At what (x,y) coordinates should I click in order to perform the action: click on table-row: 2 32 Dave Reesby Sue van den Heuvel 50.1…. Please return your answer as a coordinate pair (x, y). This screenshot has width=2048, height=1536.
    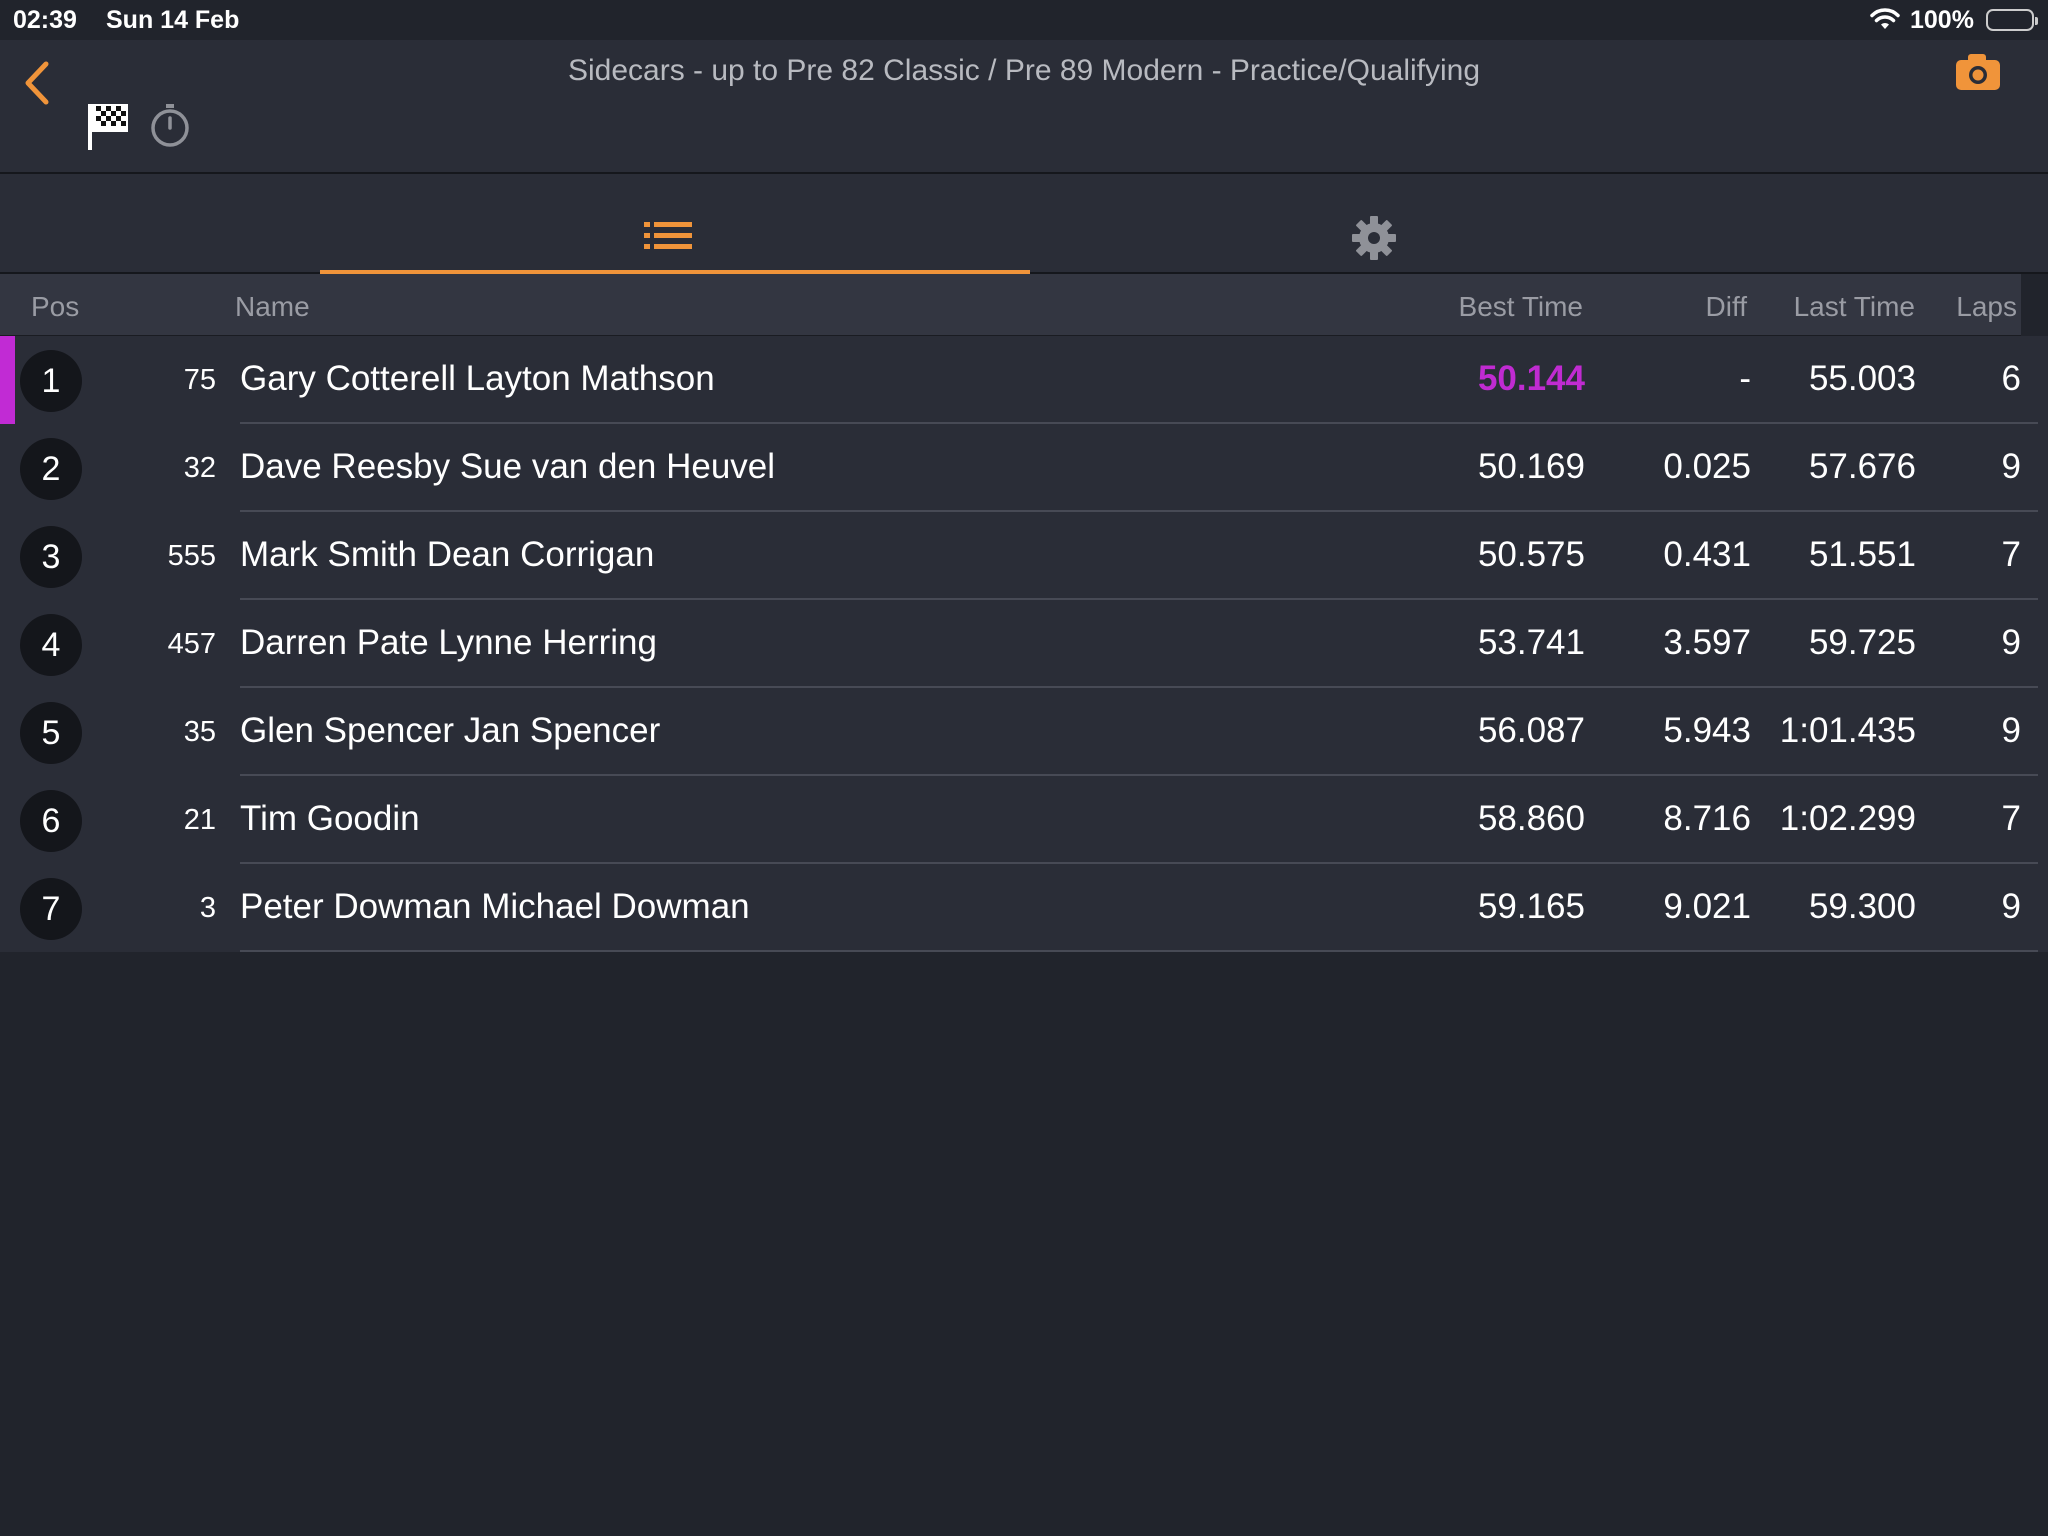
    Looking at the image, I should click on (1024, 468).